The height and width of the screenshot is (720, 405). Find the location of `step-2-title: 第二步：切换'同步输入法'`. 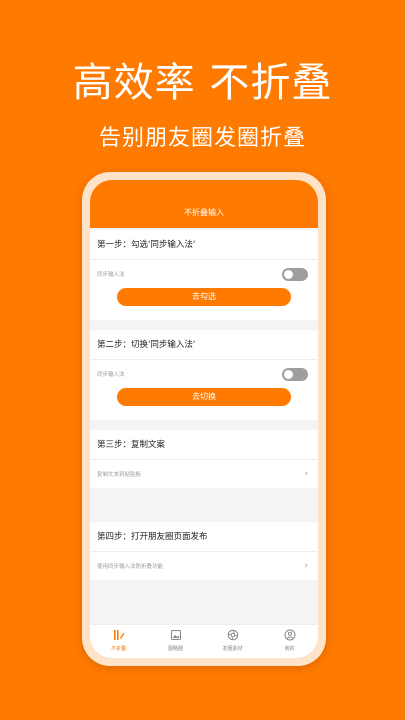

step-2-title: 第二步：切换'同步输入法' is located at coordinates (204, 345).